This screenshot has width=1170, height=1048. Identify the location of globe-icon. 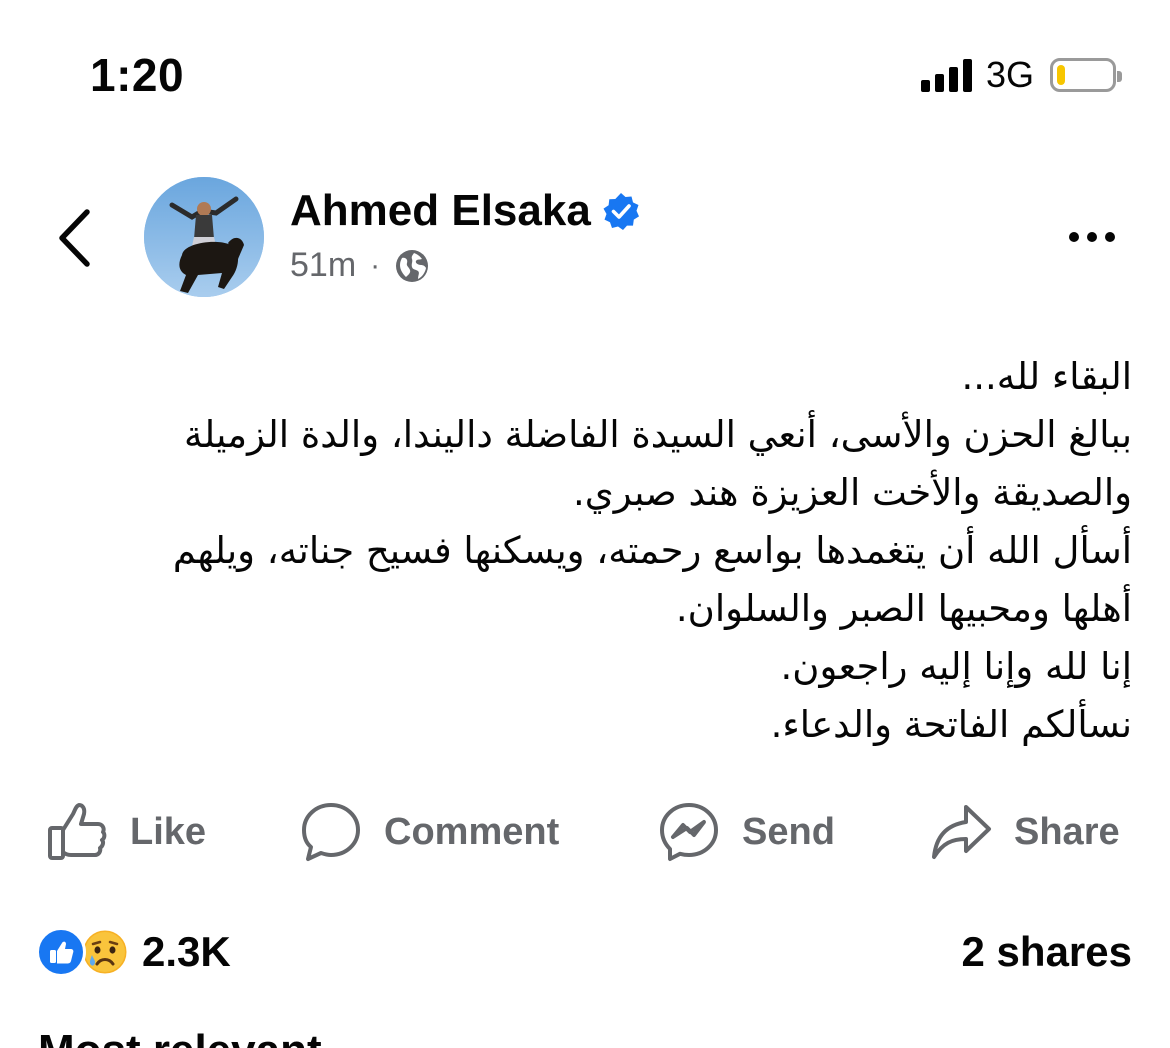
(412, 265).